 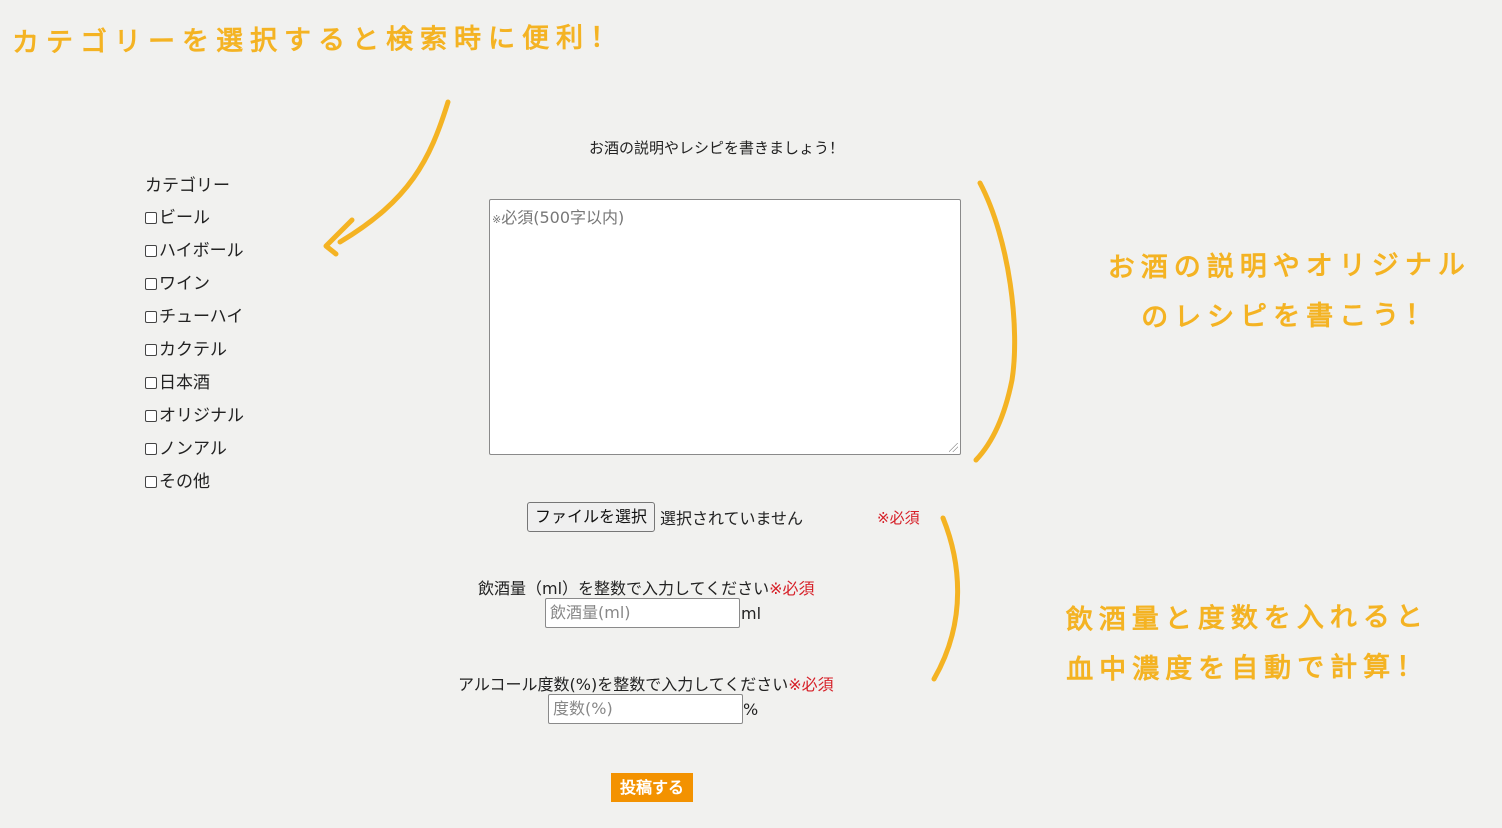 I want to click on category-option-label: 日本酒, so click(x=184, y=383).